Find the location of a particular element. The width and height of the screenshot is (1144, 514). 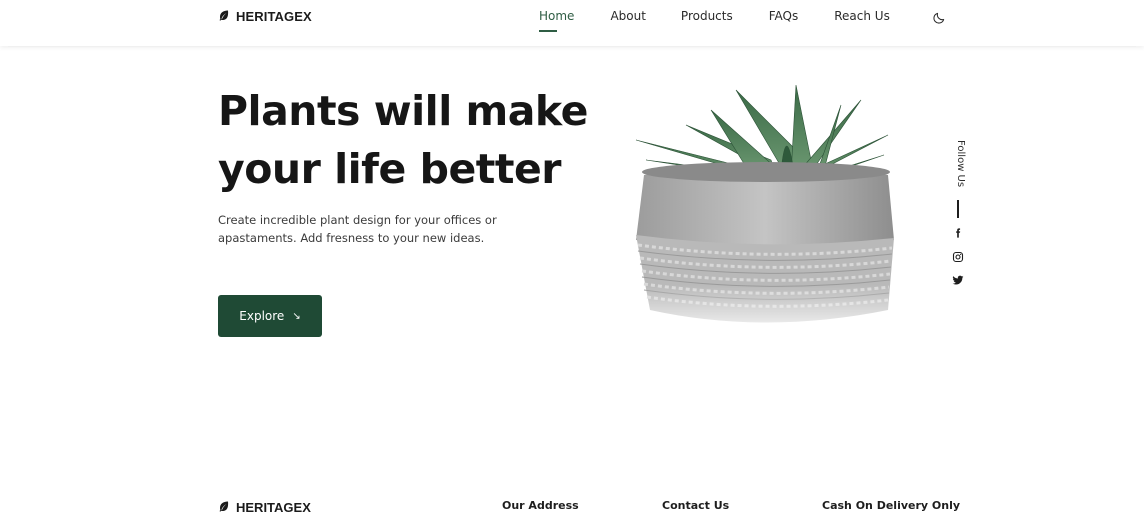

follow-us-label: Follow Us is located at coordinates (960, 164).